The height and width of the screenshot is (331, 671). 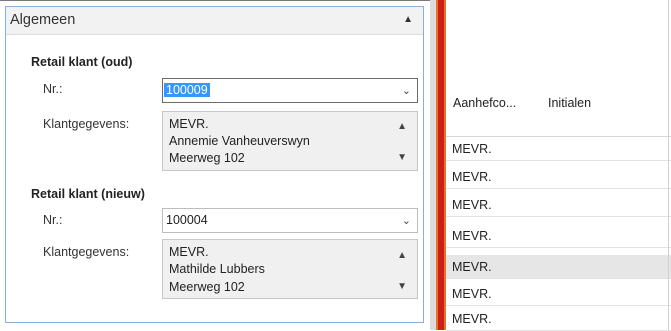 What do you see at coordinates (214, 21) in the screenshot?
I see `fasttab-header: Algemeen ▲` at bounding box center [214, 21].